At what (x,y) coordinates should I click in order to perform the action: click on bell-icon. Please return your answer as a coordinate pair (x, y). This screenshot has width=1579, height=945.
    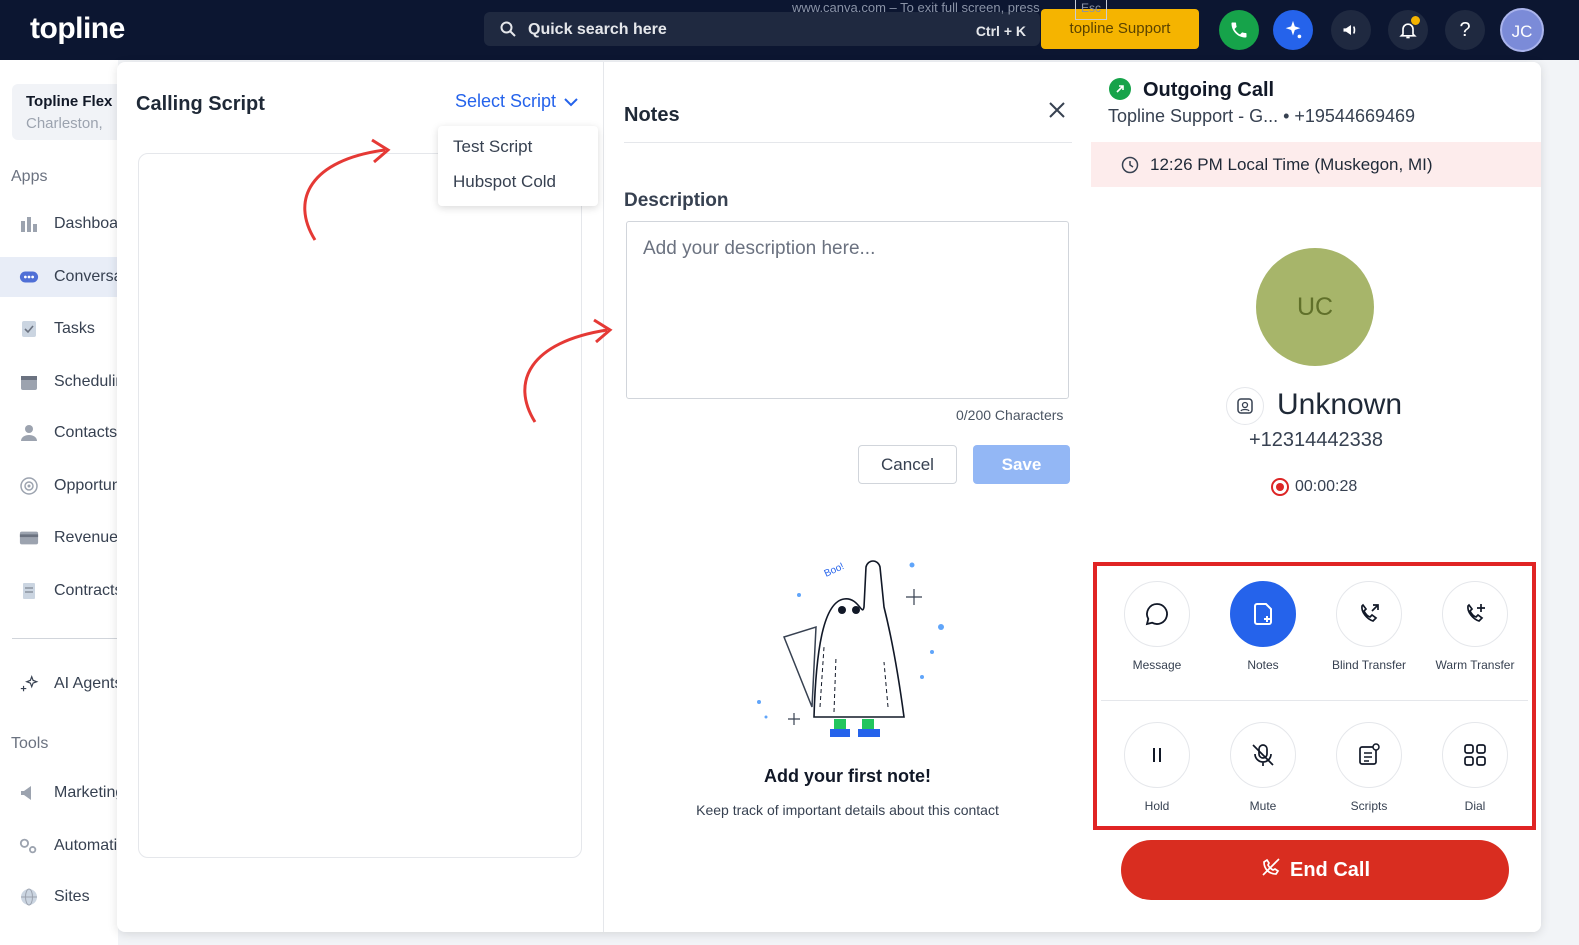
    Looking at the image, I should click on (1408, 30).